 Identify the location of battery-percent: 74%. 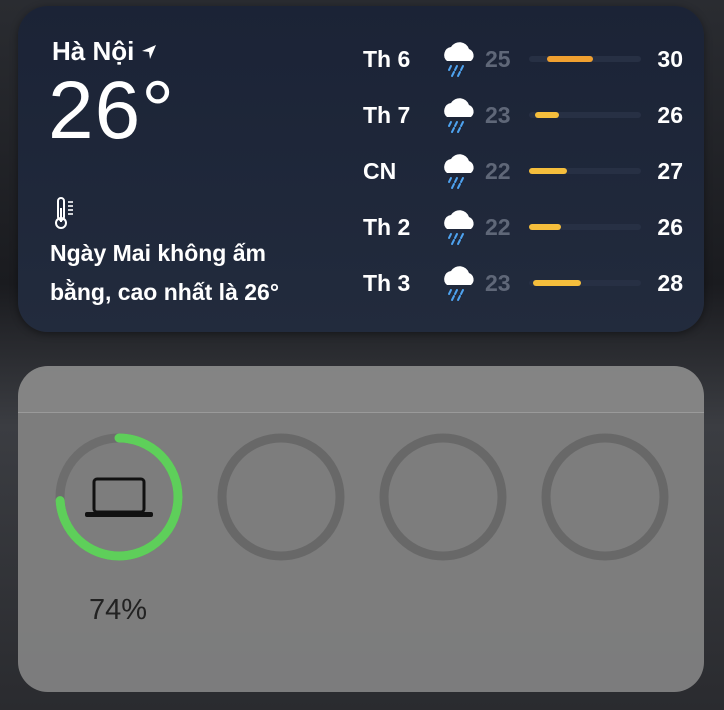
(118, 610).